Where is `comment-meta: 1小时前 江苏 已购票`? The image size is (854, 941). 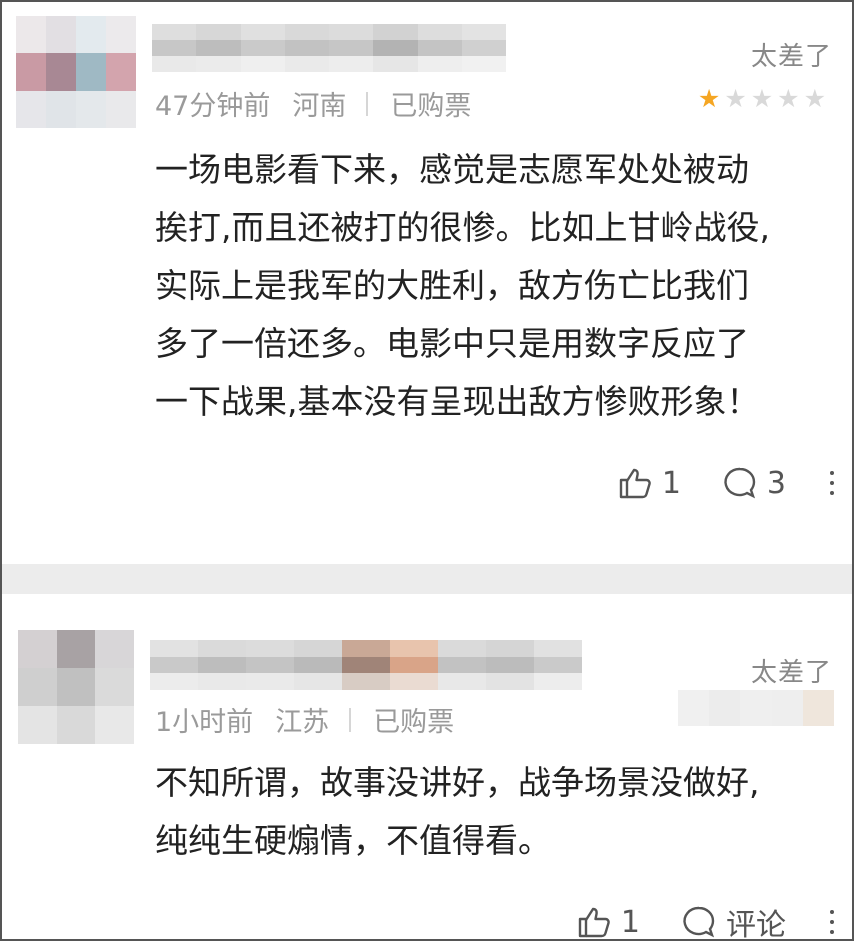 comment-meta: 1小时前 江苏 已购票 is located at coordinates (304, 719).